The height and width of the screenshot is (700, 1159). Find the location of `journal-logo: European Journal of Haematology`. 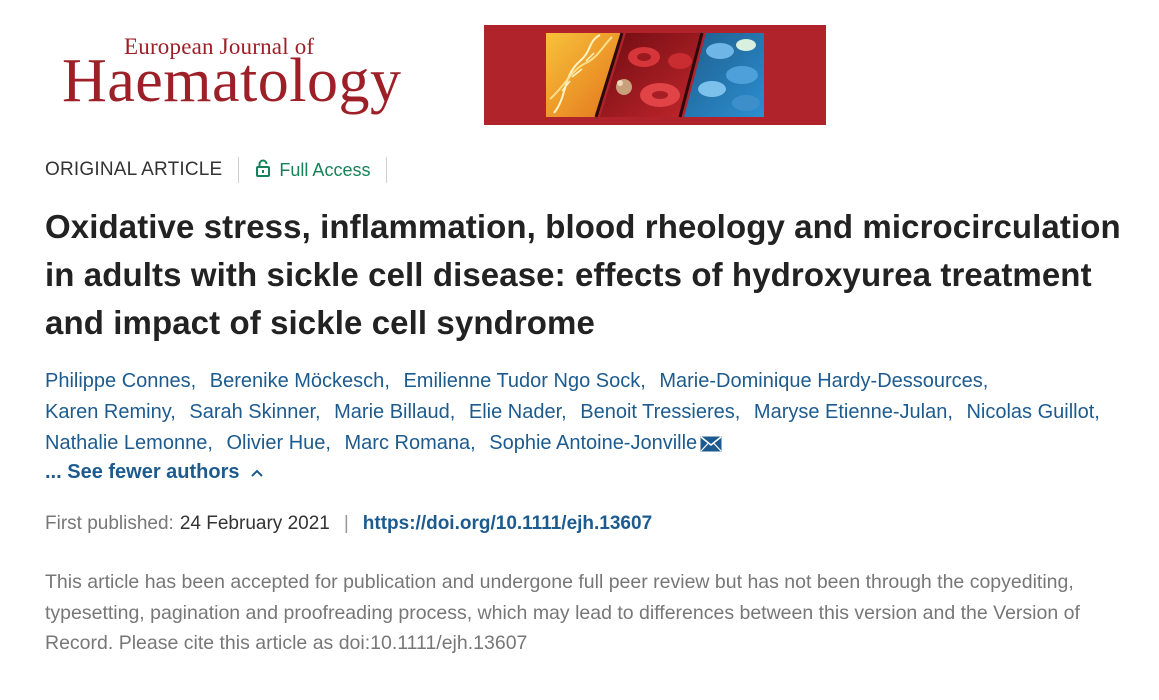

journal-logo: European Journal of Haematology is located at coordinates (267, 79).